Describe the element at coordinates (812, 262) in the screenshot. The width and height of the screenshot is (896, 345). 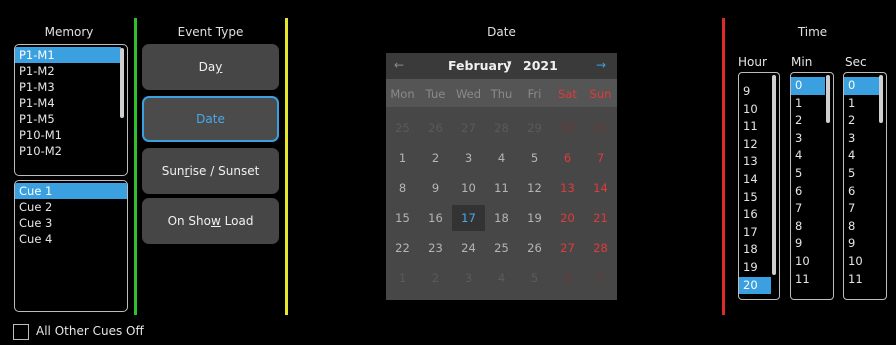
I see `min-list-item: 10` at that location.